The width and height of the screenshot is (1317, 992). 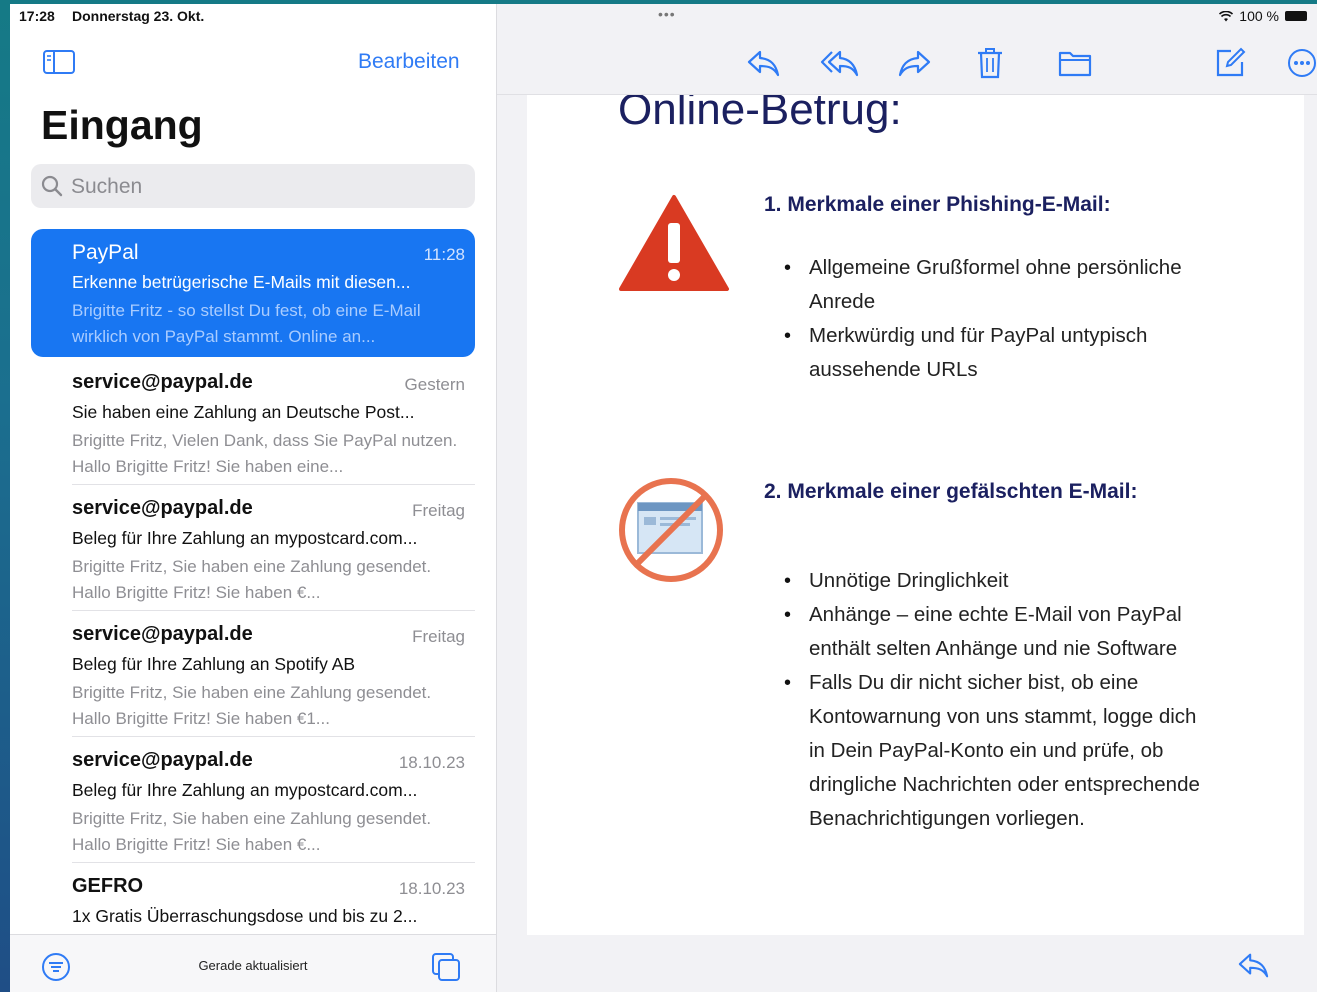 I want to click on mail-date: 11:28, so click(x=444, y=254).